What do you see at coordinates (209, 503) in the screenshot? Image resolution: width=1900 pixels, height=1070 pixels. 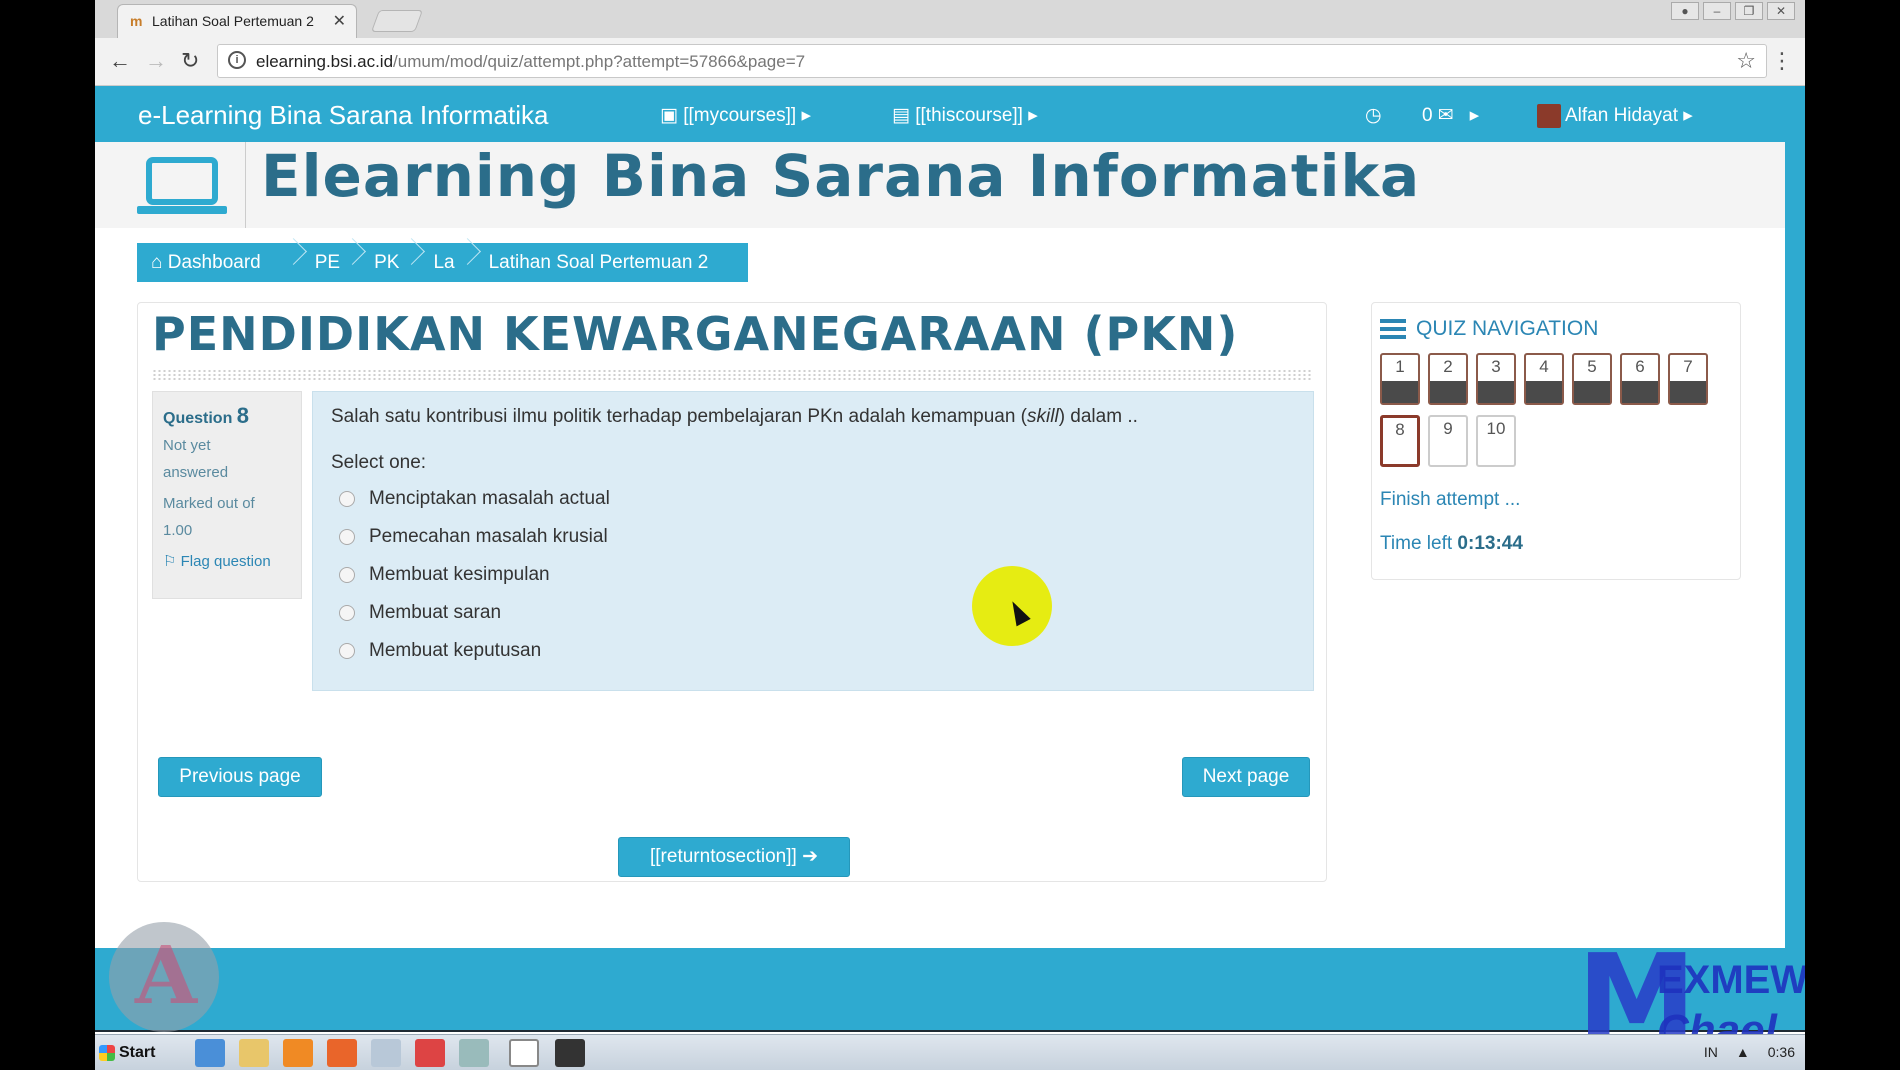 I see `question-marked-1: Marked out of` at bounding box center [209, 503].